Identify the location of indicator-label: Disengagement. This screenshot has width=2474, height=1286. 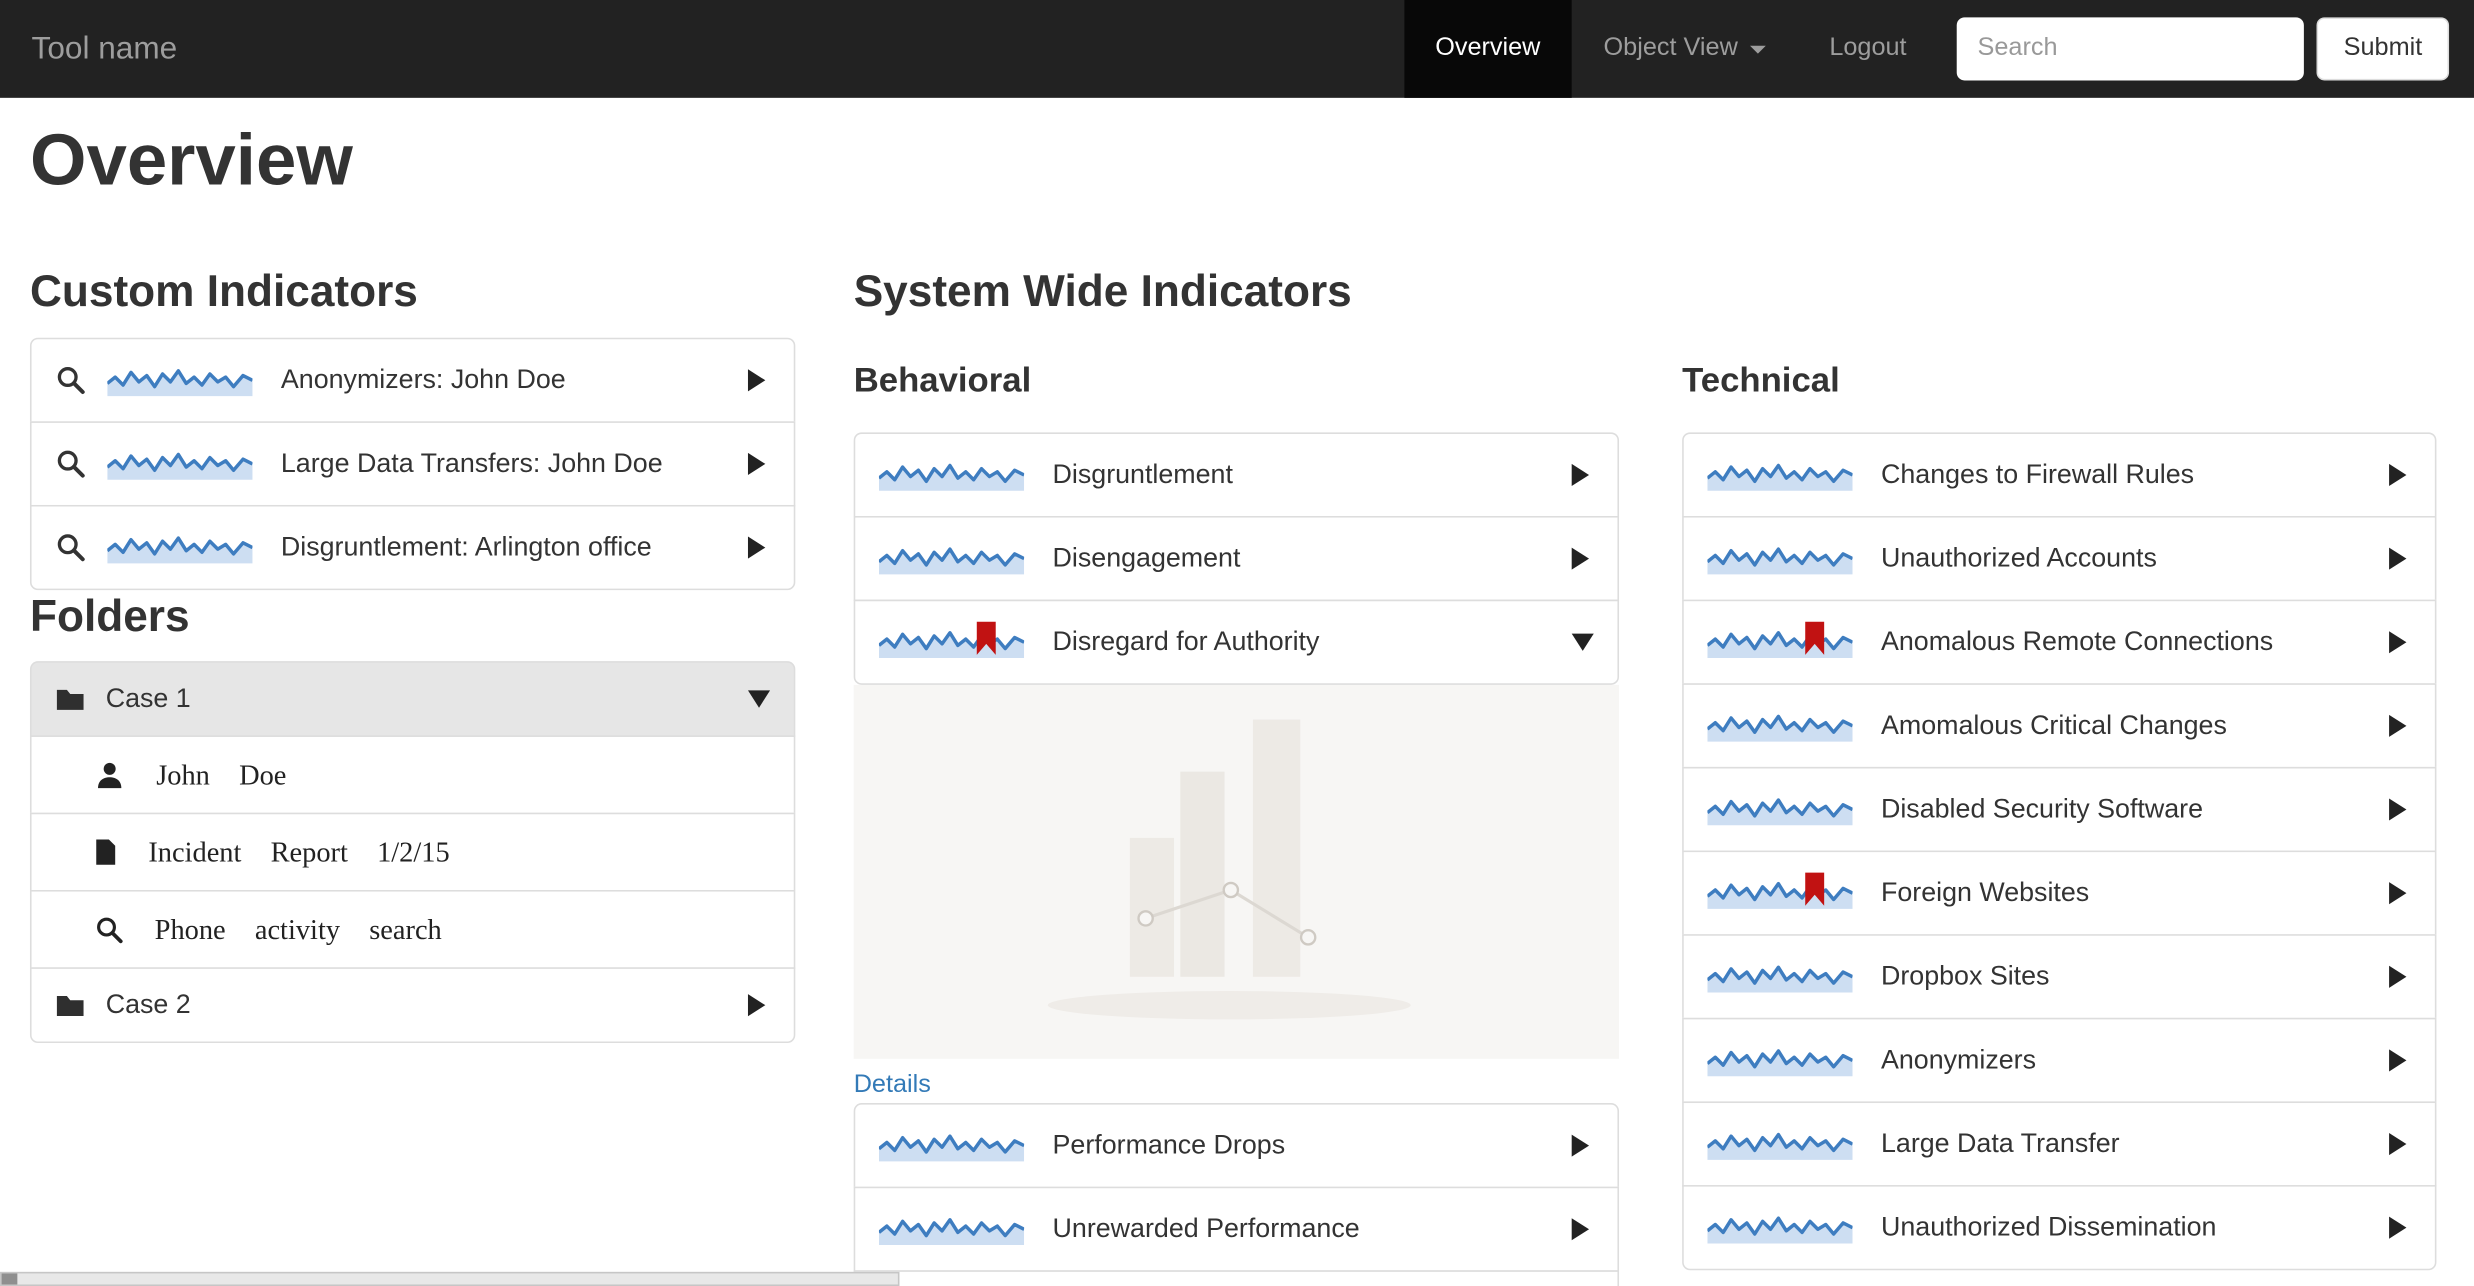
(1146, 557).